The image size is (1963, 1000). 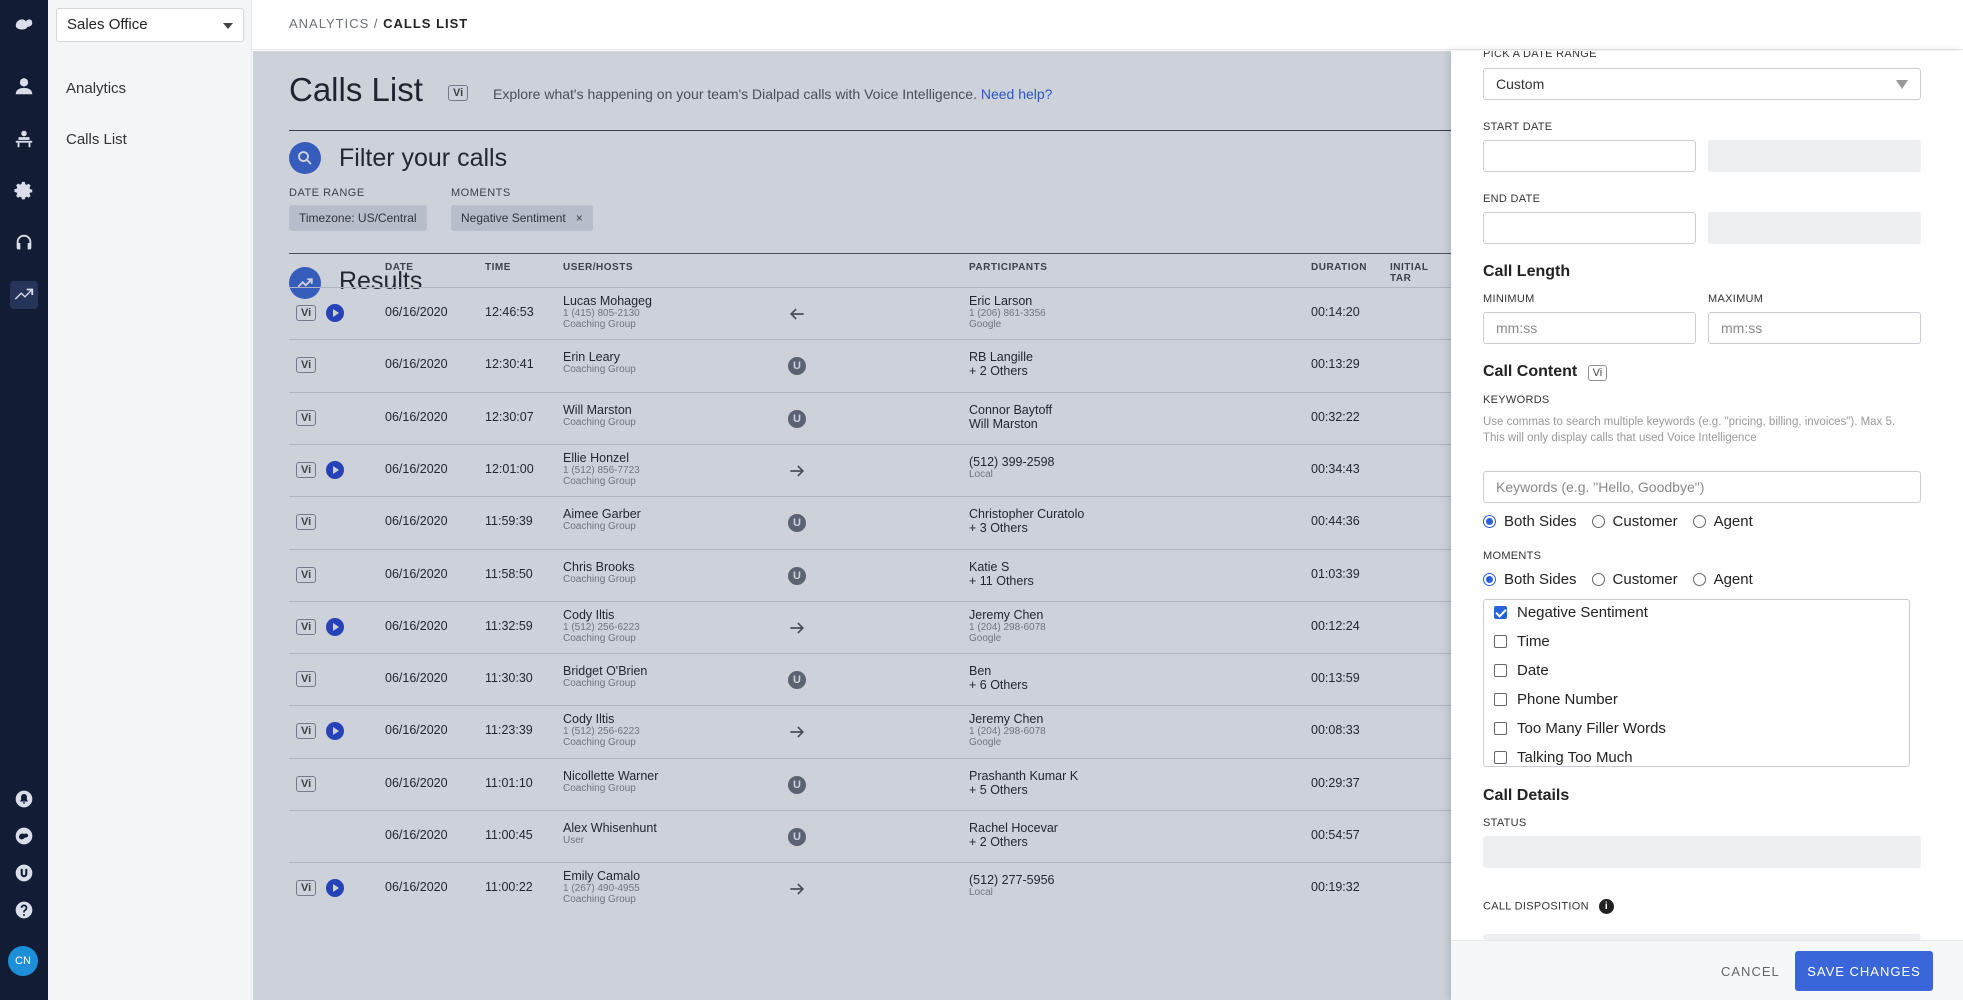 What do you see at coordinates (1634, 579) in the screenshot?
I see `radio-customer: Customer` at bounding box center [1634, 579].